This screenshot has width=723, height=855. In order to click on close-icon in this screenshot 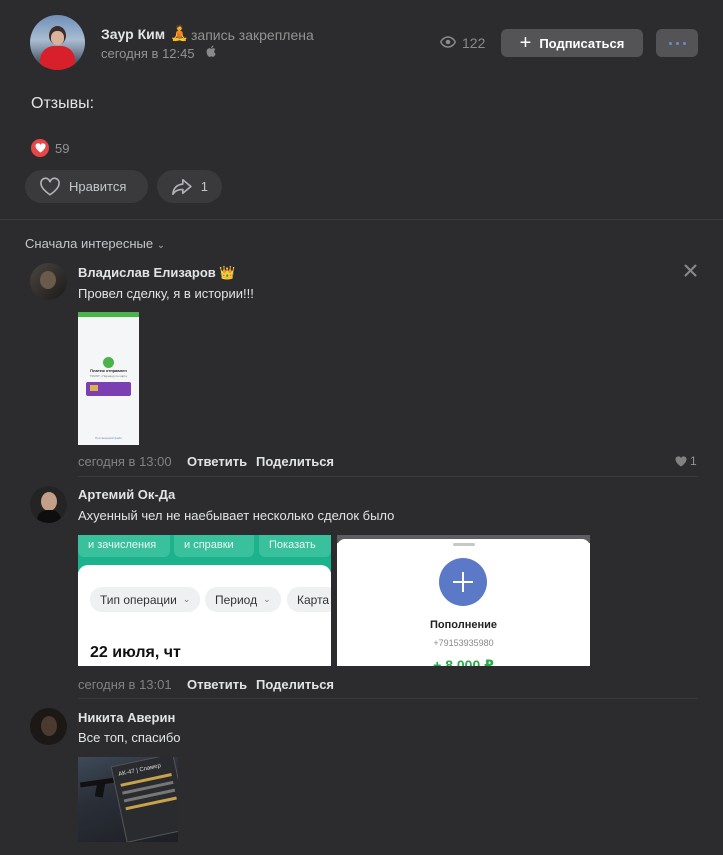, I will do `click(690, 270)`.